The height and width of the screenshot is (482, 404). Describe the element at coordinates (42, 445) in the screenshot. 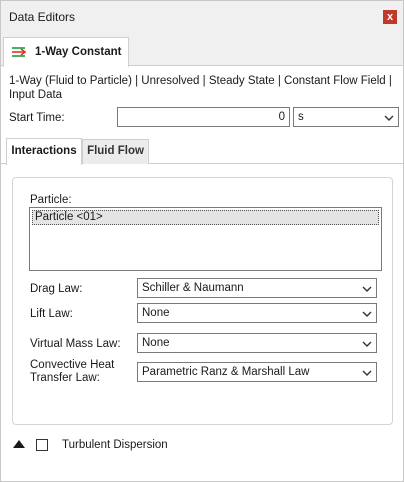

I see `turbulent-dispersion-checkbox` at that location.